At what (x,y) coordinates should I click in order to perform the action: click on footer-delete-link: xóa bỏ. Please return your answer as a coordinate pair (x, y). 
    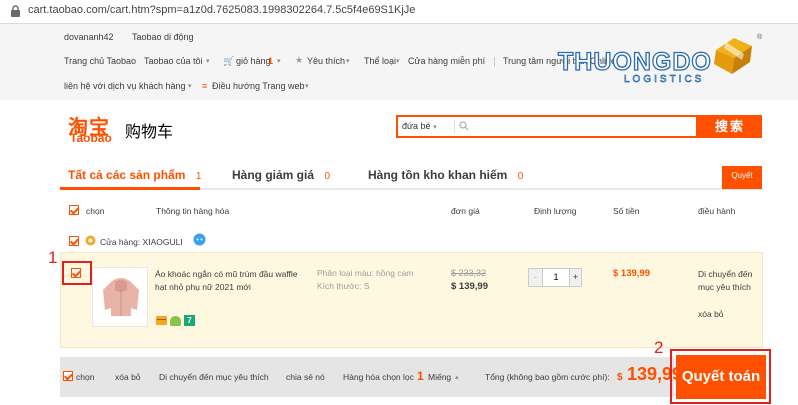
    Looking at the image, I should click on (128, 377).